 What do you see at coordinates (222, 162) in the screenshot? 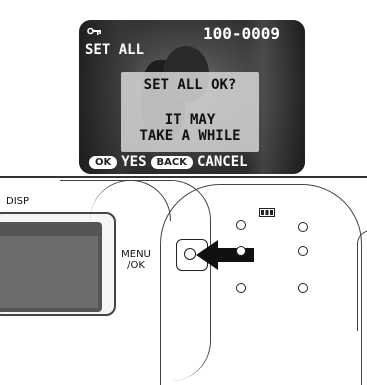
I see `back-action-label: CANCEL` at bounding box center [222, 162].